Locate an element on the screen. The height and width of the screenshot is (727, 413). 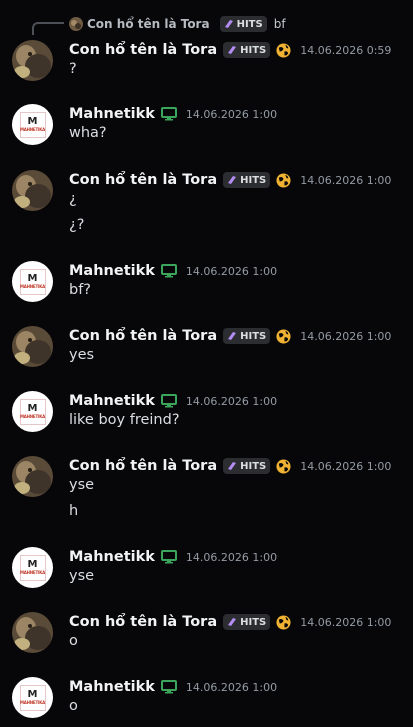
message-text: like boy freind? is located at coordinates (124, 420).